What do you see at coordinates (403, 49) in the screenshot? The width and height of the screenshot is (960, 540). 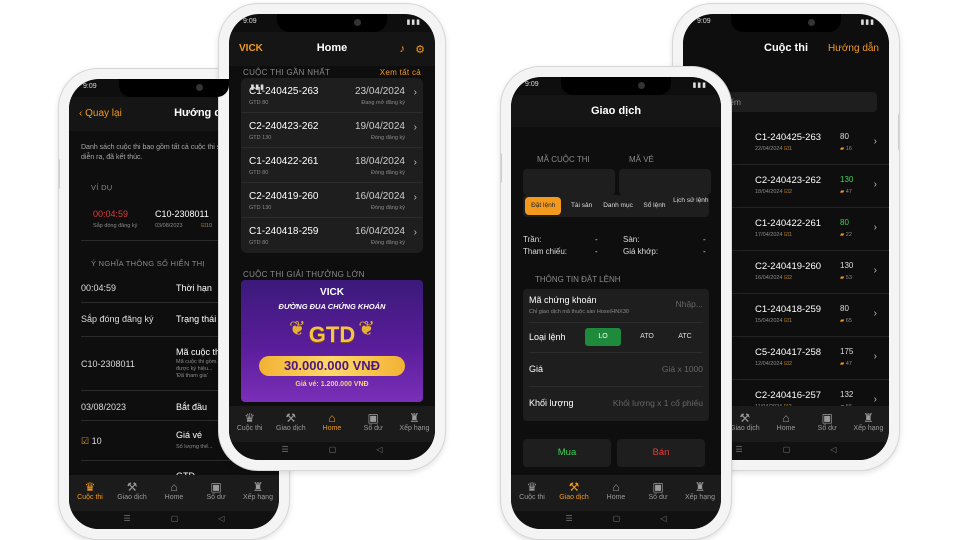 I see `bell-icon: ♪` at bounding box center [403, 49].